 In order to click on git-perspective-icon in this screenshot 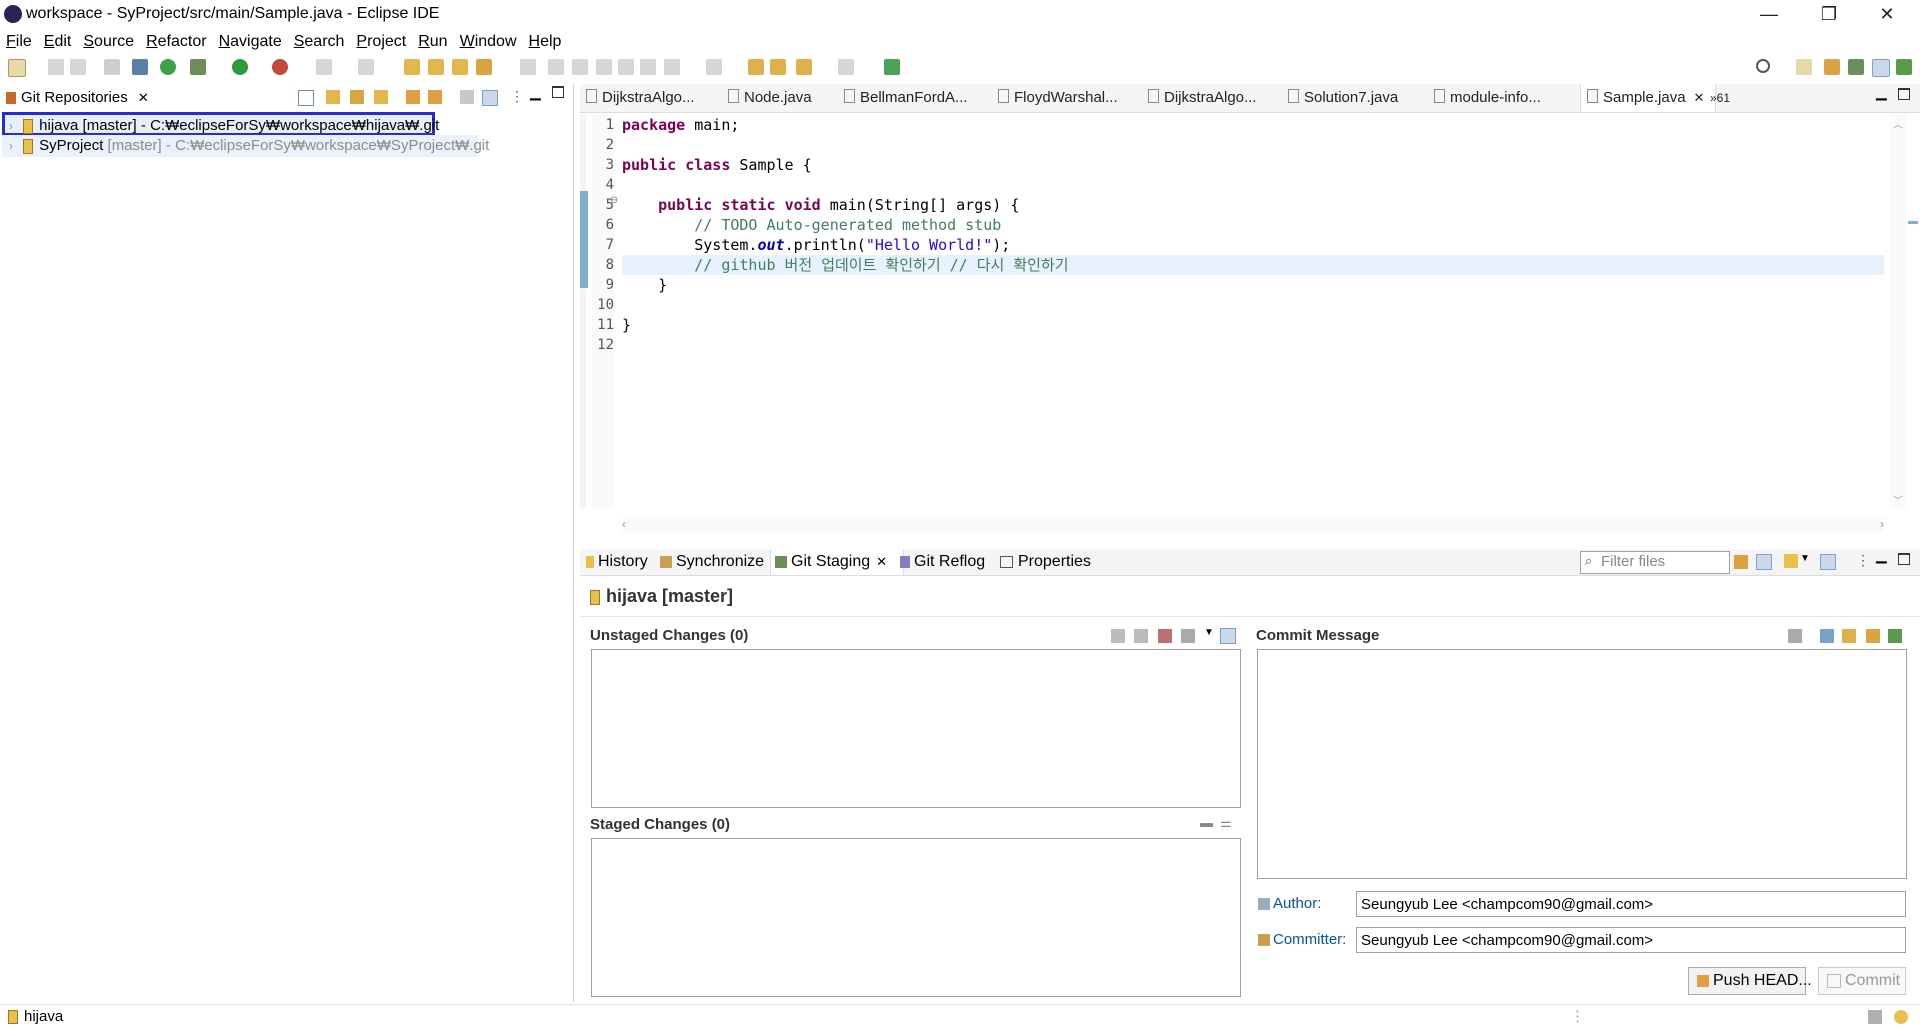, I will do `click(1881, 68)`.